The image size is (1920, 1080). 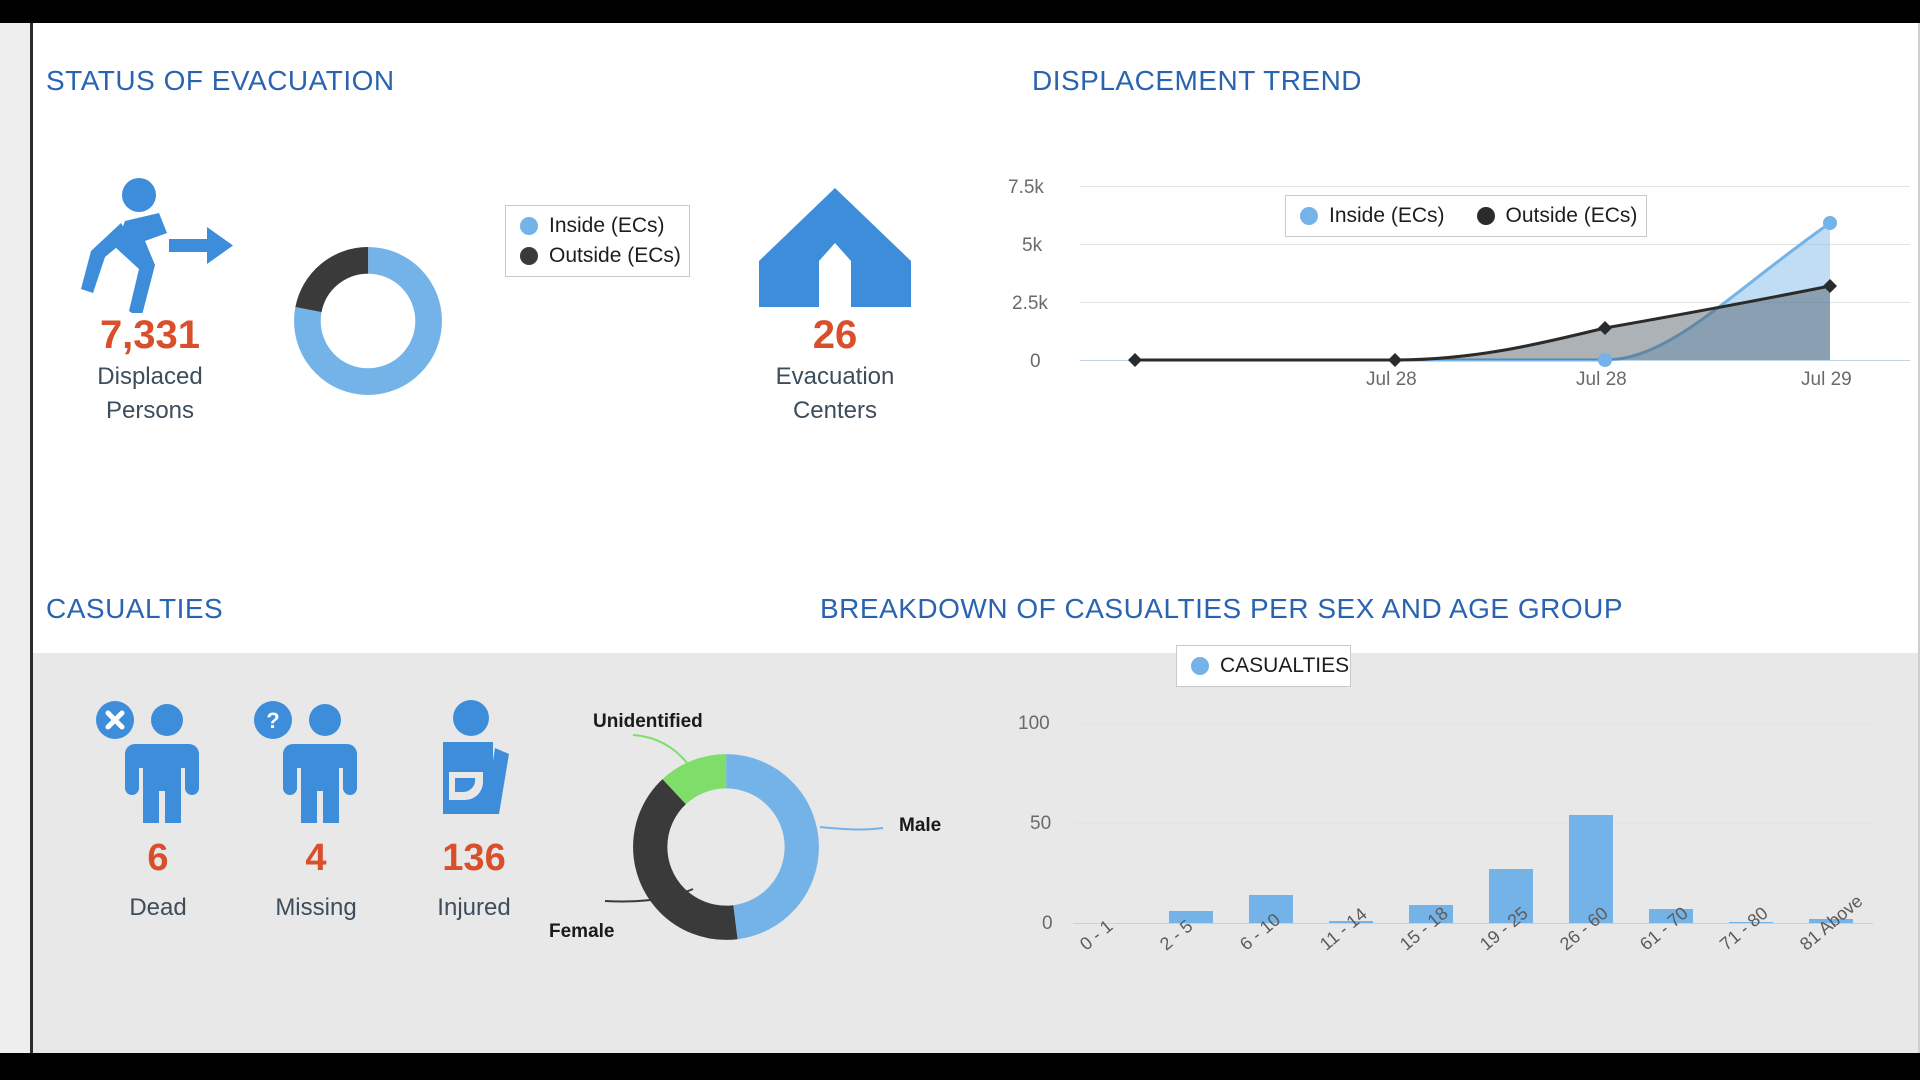 What do you see at coordinates (474, 758) in the screenshot?
I see `person-injured-icon` at bounding box center [474, 758].